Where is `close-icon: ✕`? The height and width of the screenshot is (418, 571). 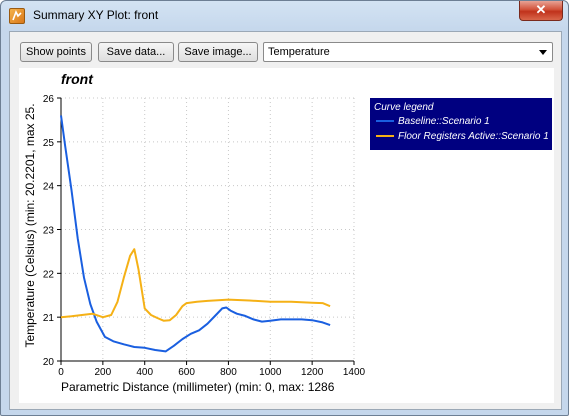 close-icon: ✕ is located at coordinates (541, 9).